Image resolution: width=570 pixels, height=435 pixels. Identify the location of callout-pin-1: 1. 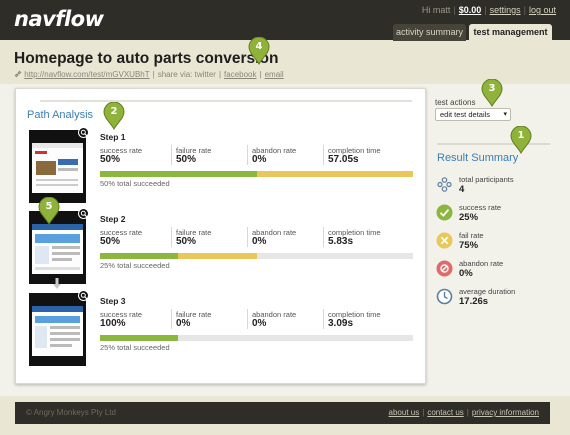
(521, 140).